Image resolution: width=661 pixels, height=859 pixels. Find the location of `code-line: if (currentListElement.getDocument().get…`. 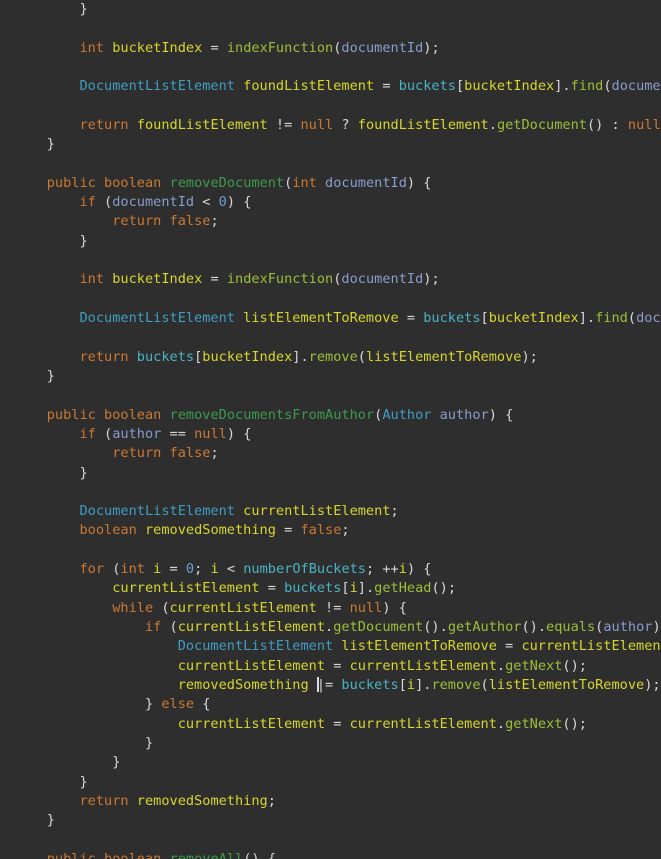

code-line: if (currentListElement.getDocument().get… is located at coordinates (337, 627).